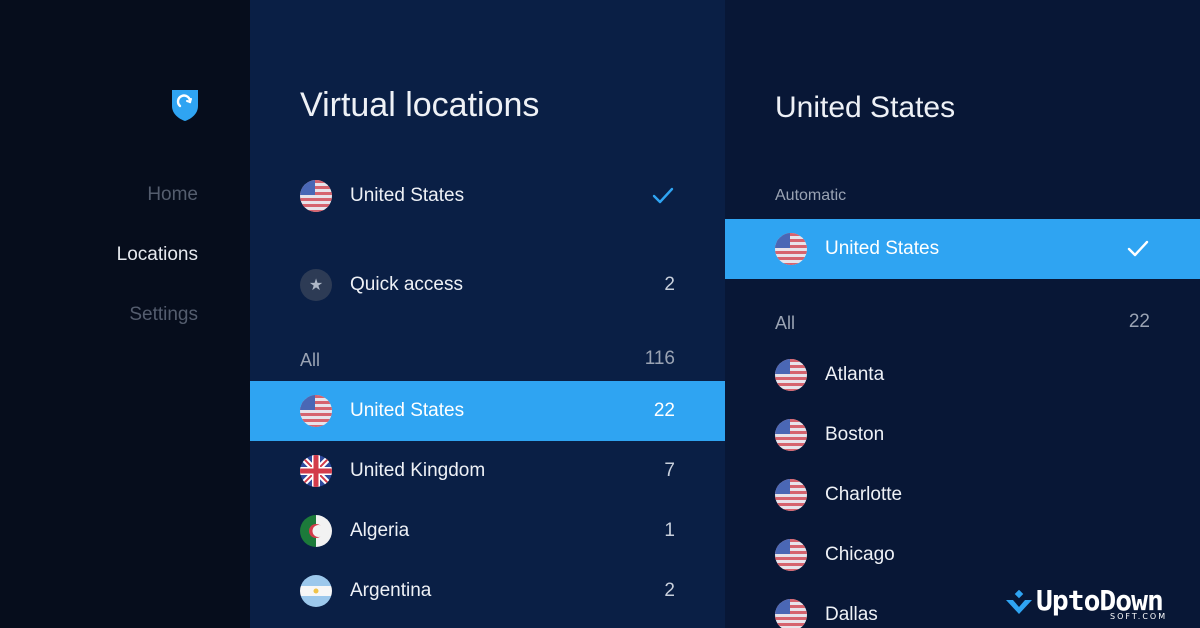 The height and width of the screenshot is (628, 1200). I want to click on city-label: Chicago, so click(860, 554).